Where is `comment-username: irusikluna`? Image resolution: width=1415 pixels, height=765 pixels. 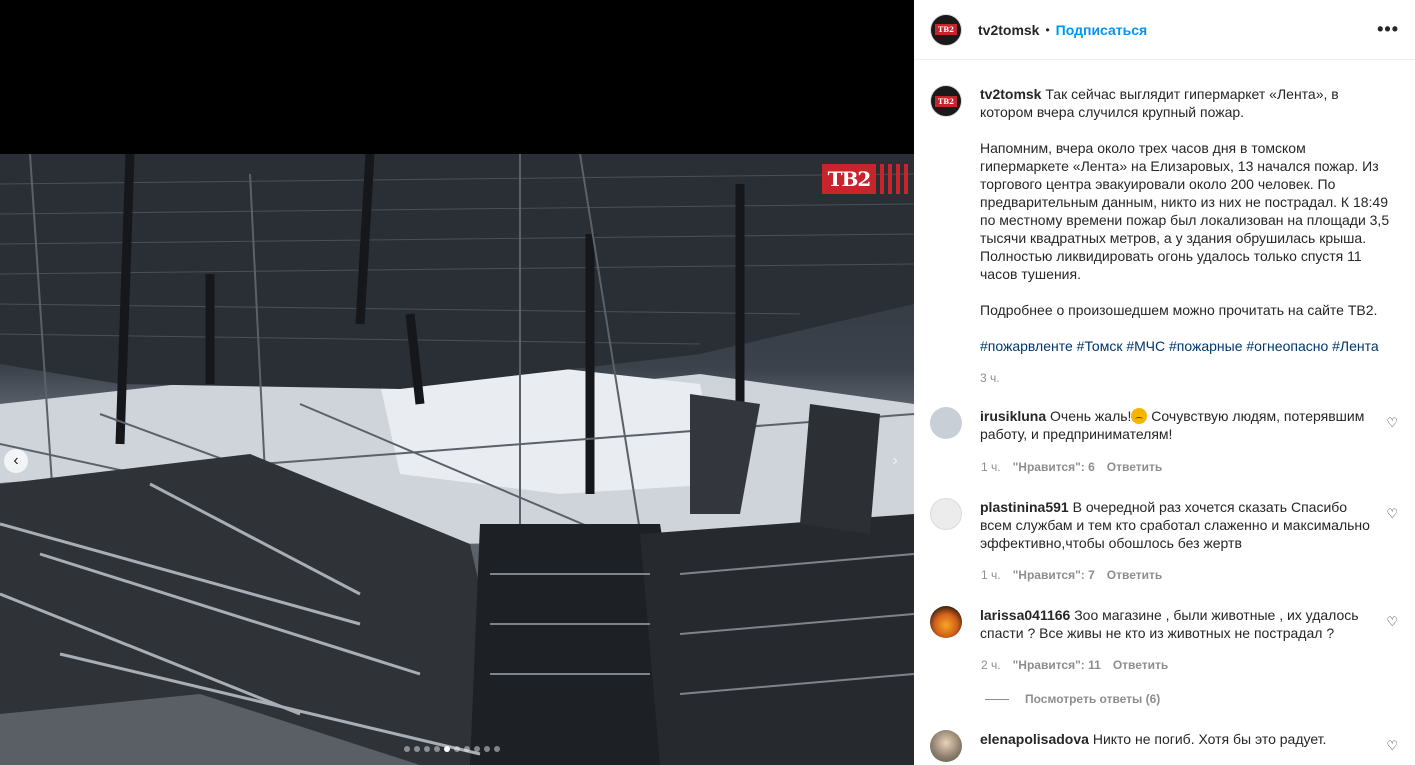 comment-username: irusikluna is located at coordinates (1013, 416).